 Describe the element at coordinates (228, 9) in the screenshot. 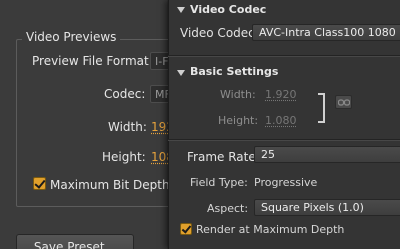

I see `video-codec-section-header: Video Codec` at that location.